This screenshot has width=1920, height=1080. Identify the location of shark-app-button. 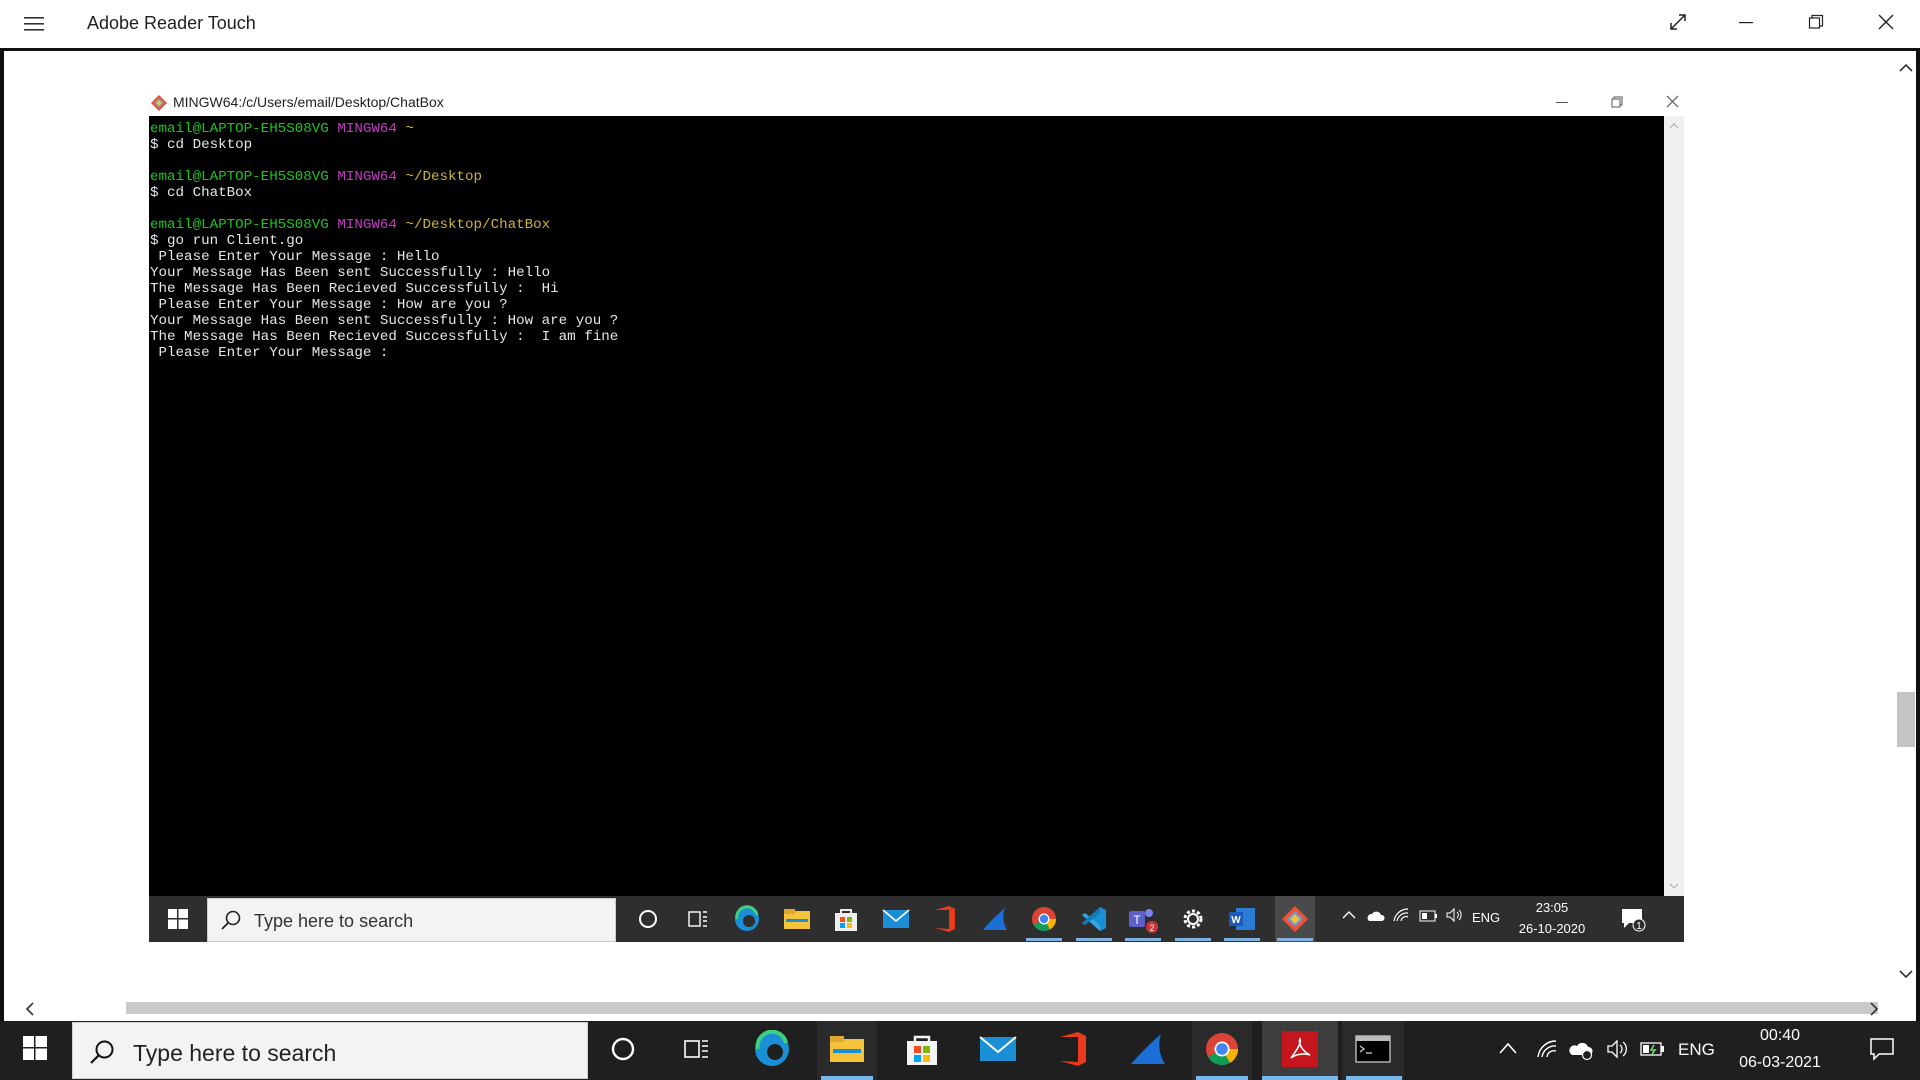
(1148, 1051).